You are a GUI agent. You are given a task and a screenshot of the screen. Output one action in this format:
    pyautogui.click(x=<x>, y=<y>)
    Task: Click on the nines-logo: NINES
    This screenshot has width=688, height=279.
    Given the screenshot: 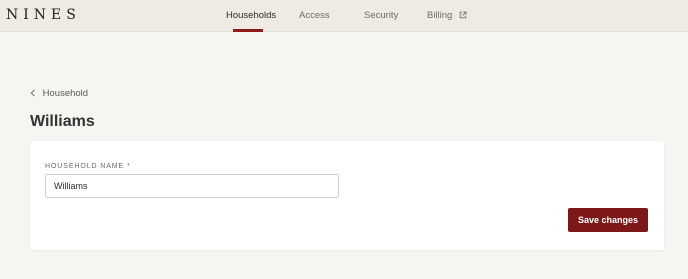 What is the action you would take?
    pyautogui.click(x=43, y=15)
    